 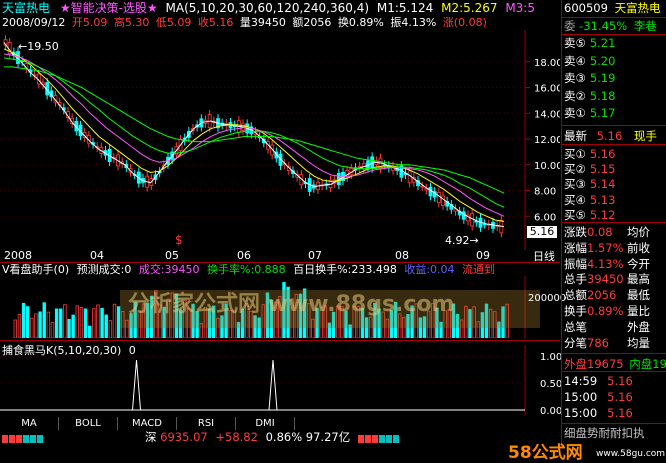 I want to click on stat-row: 换手0.89% 量比, so click(x=607, y=311).